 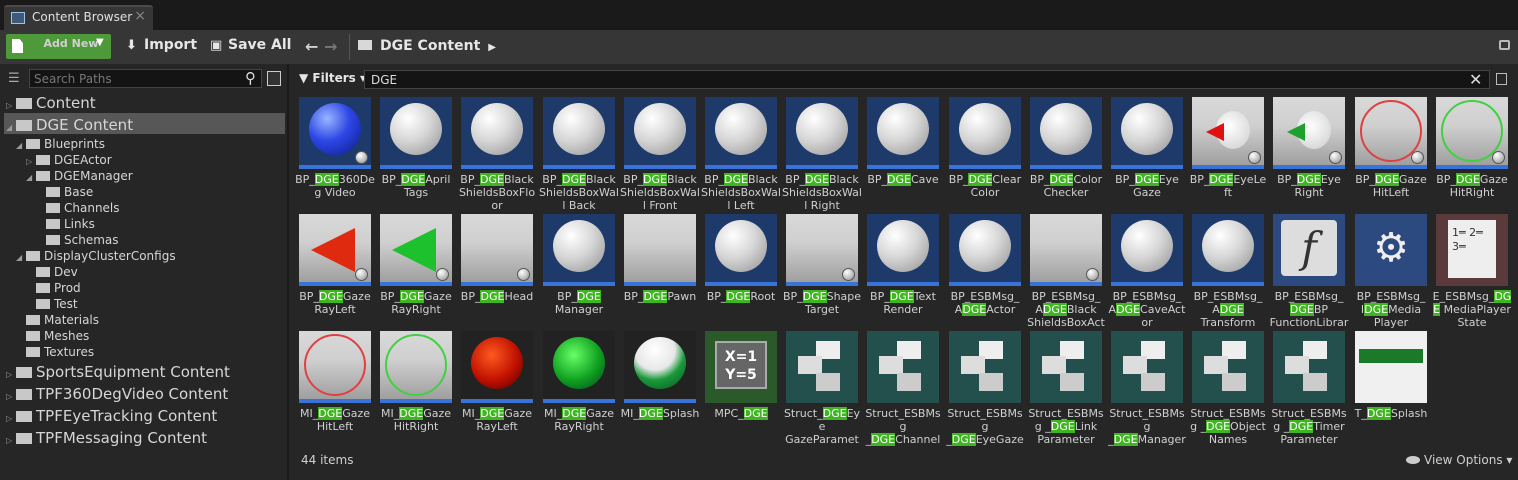 What do you see at coordinates (822, 270) in the screenshot?
I see `asset-tile: BP_DGEShape Target` at bounding box center [822, 270].